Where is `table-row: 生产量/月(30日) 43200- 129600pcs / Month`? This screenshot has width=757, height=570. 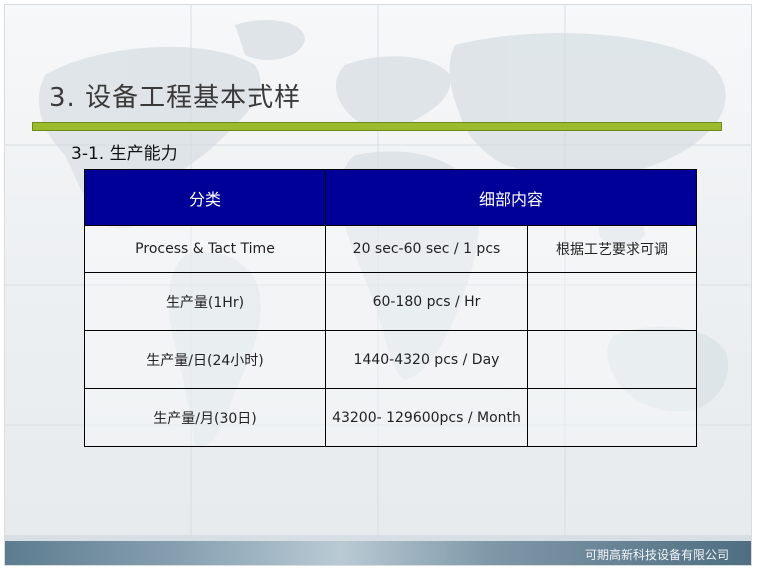 table-row: 生产量/月(30日) 43200- 129600pcs / Month is located at coordinates (390, 417).